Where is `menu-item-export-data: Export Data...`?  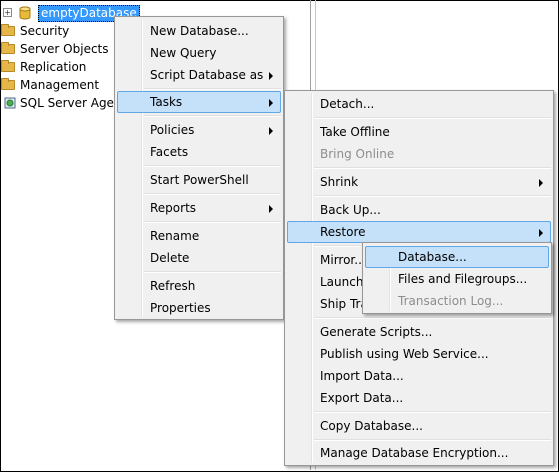 menu-item-export-data: Export Data... is located at coordinates (419, 398).